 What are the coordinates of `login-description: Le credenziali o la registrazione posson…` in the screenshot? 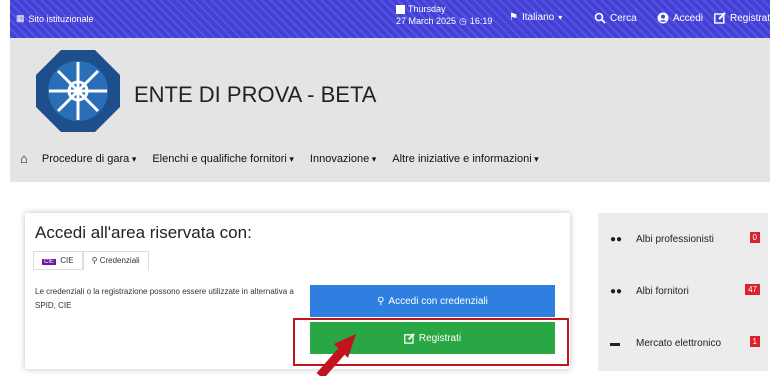 It's located at (164, 298).